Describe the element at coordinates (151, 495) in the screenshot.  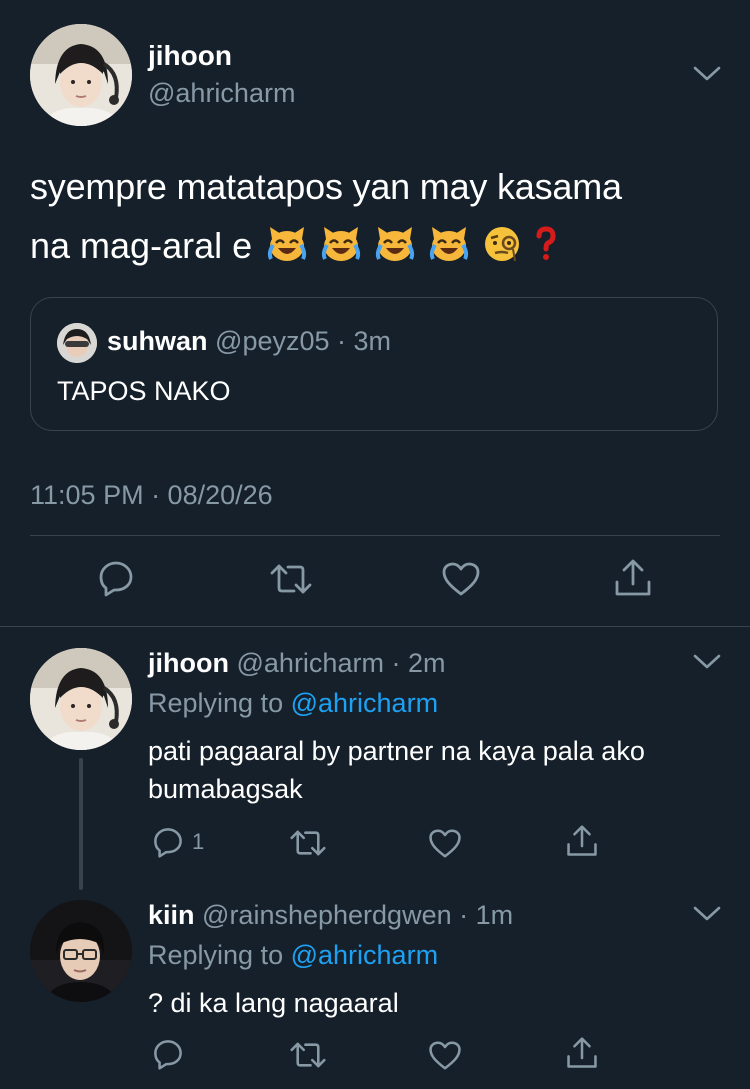
I see `tweet-timestamp: 11:05 PM · 08/20/26` at that location.